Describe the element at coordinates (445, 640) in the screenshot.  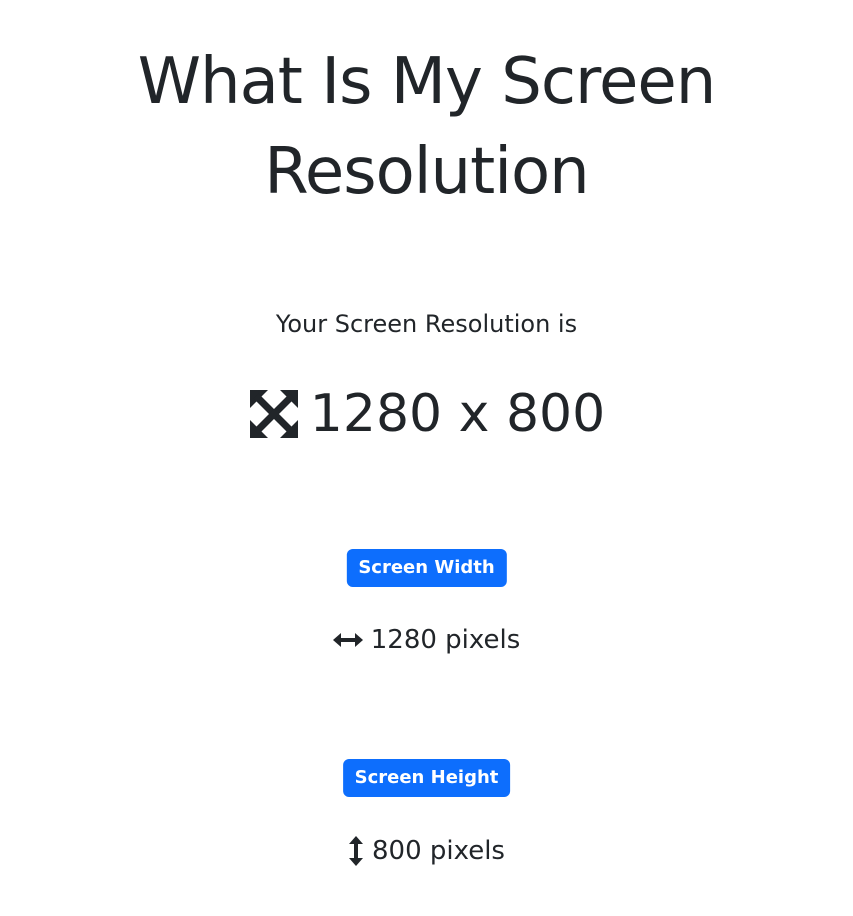
I see `screen-width-value: 1280 pixels` at that location.